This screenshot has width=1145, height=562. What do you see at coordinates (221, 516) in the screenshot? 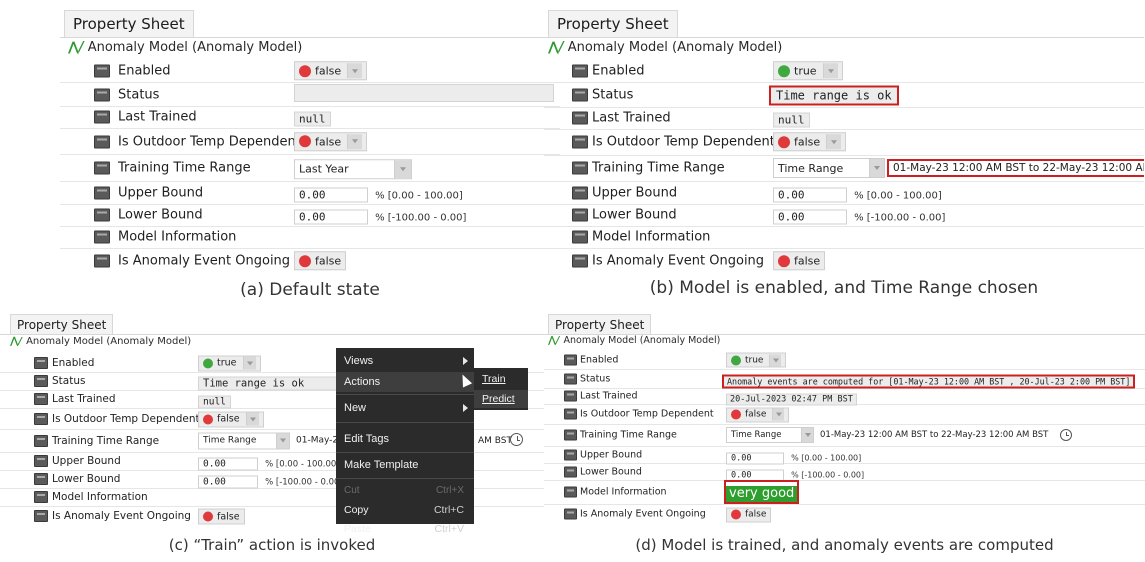
I see `anomaly-event-indicator: false` at bounding box center [221, 516].